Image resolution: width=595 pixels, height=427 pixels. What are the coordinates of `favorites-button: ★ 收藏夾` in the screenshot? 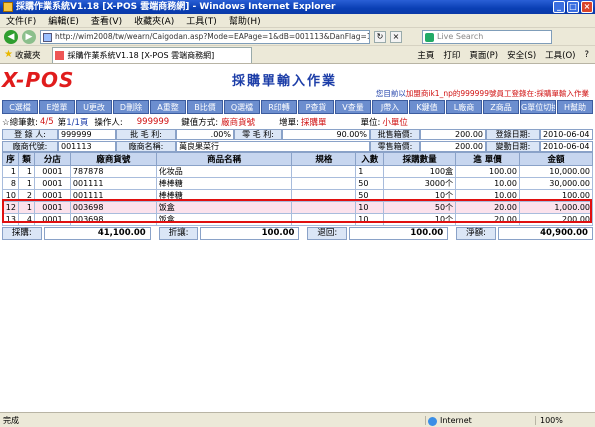 It's located at (22, 55).